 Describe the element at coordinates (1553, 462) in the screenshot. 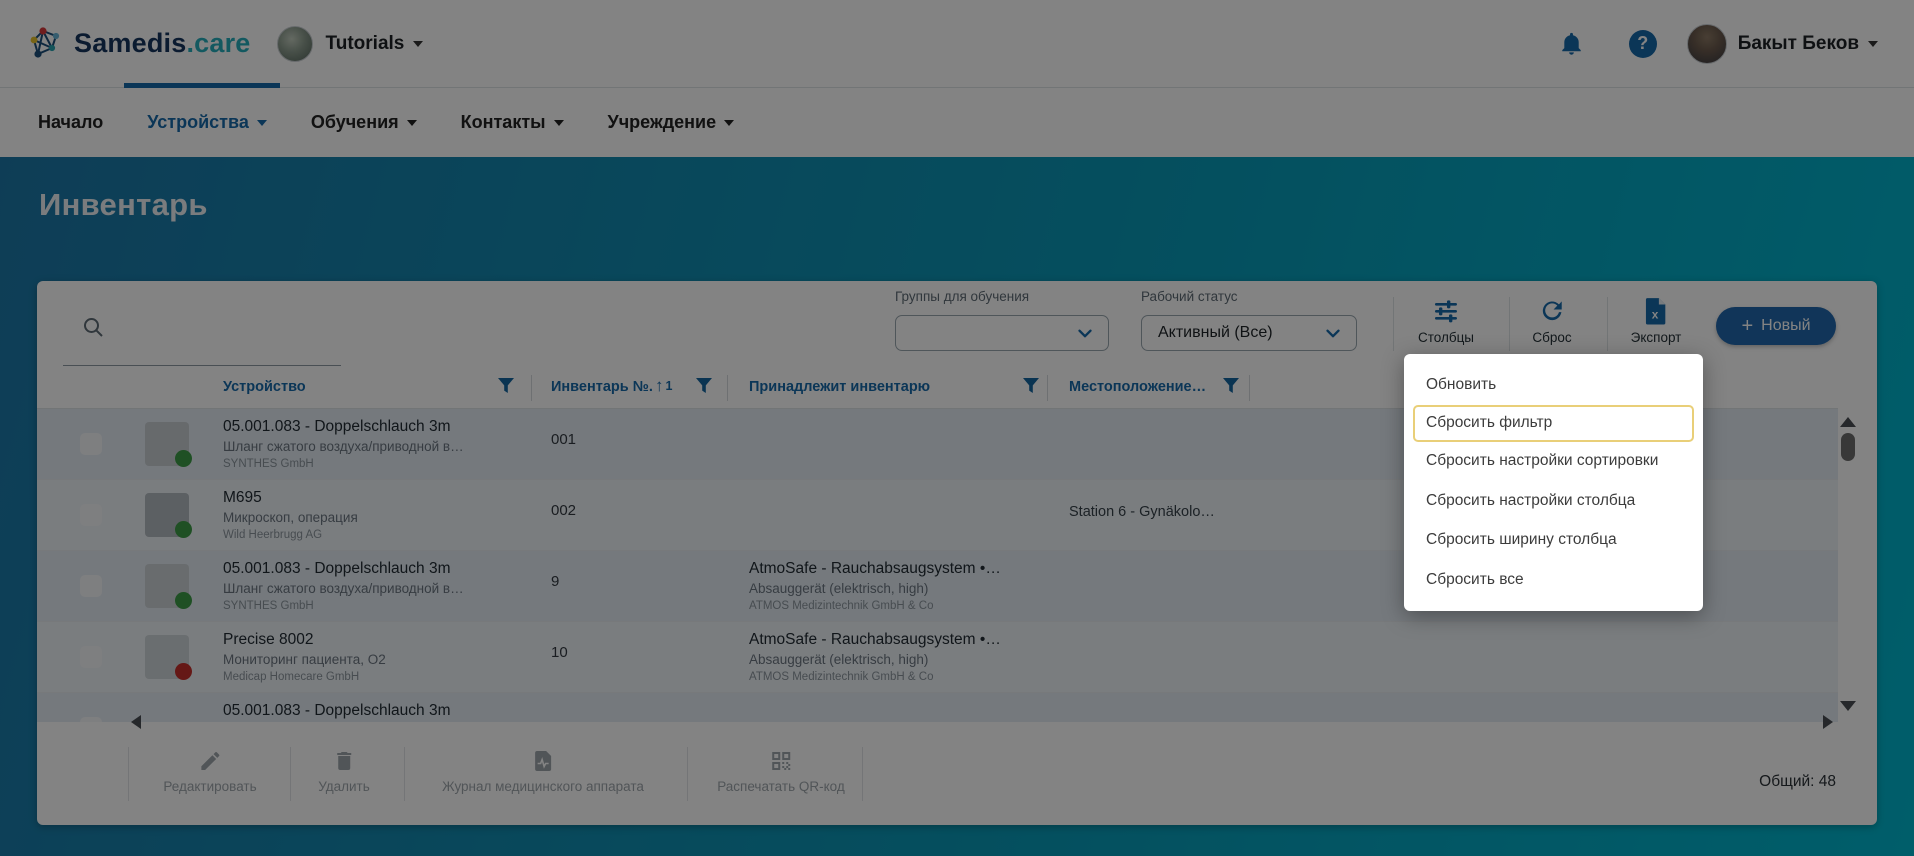

I see `menu-item-reset-sort-settings: Сбросить настройки сортировки` at that location.